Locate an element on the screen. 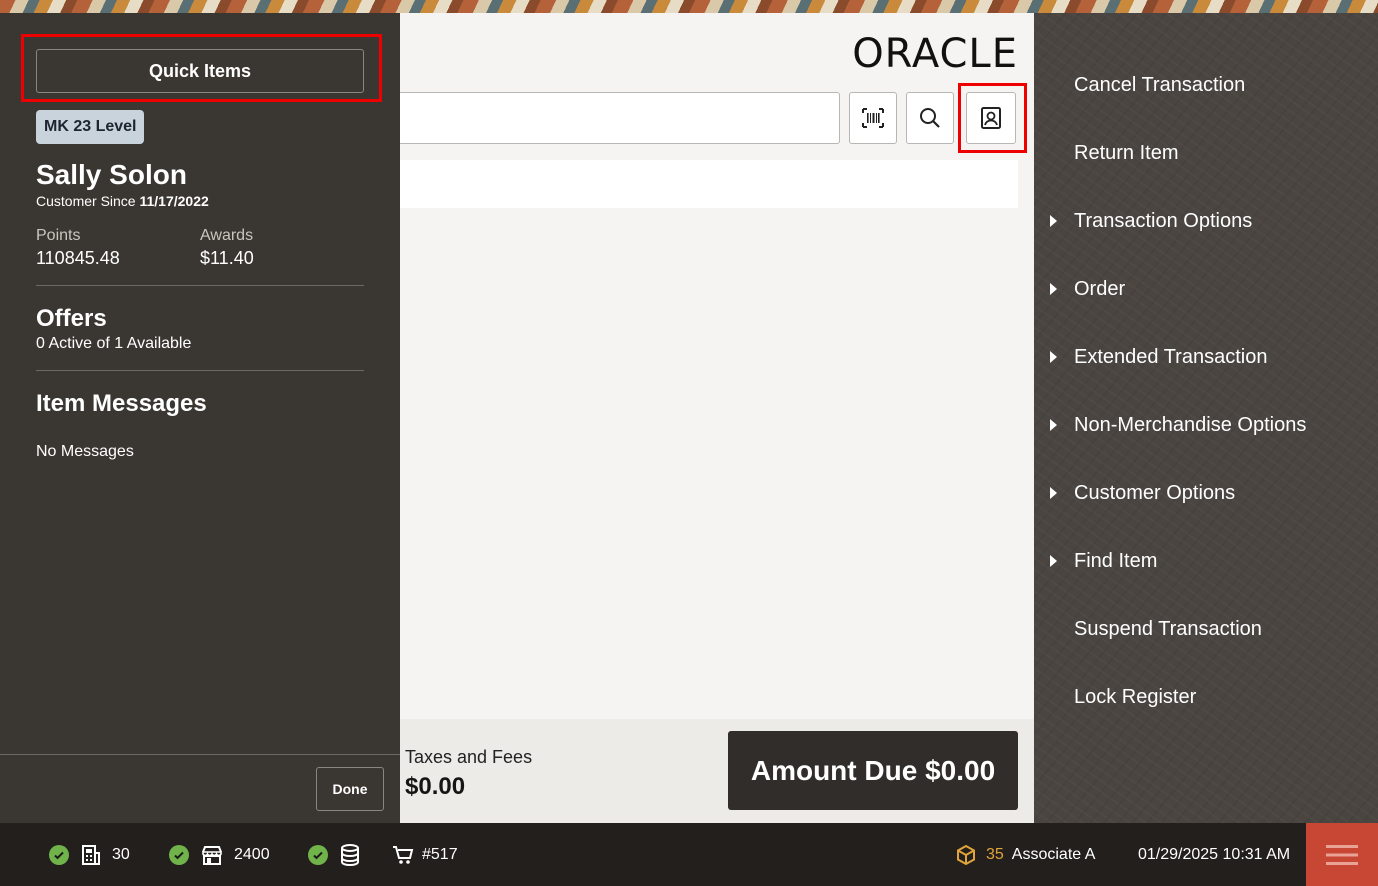 The height and width of the screenshot is (886, 1378). menu-item-return-item: Return Item is located at coordinates (1206, 153).